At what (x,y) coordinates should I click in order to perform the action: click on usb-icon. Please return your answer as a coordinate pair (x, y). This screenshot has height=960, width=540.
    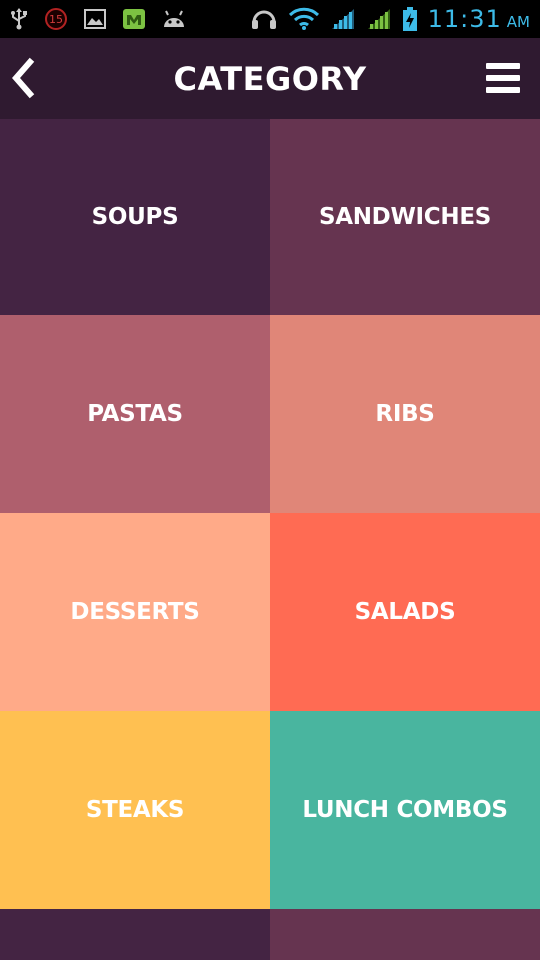
    Looking at the image, I should click on (19, 19).